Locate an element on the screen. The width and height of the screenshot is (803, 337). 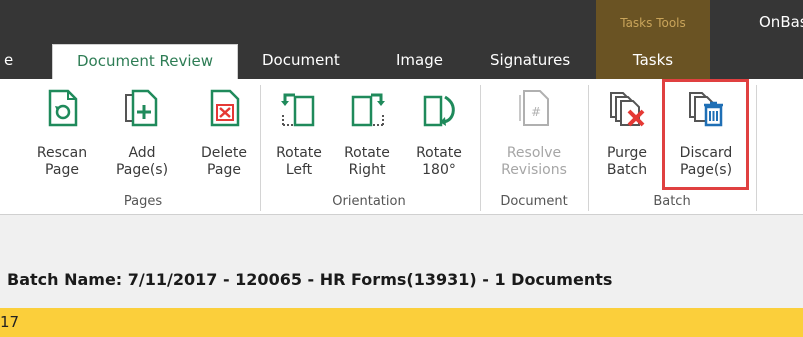
rotate-right-label: Rotate Right is located at coordinates (367, 161).